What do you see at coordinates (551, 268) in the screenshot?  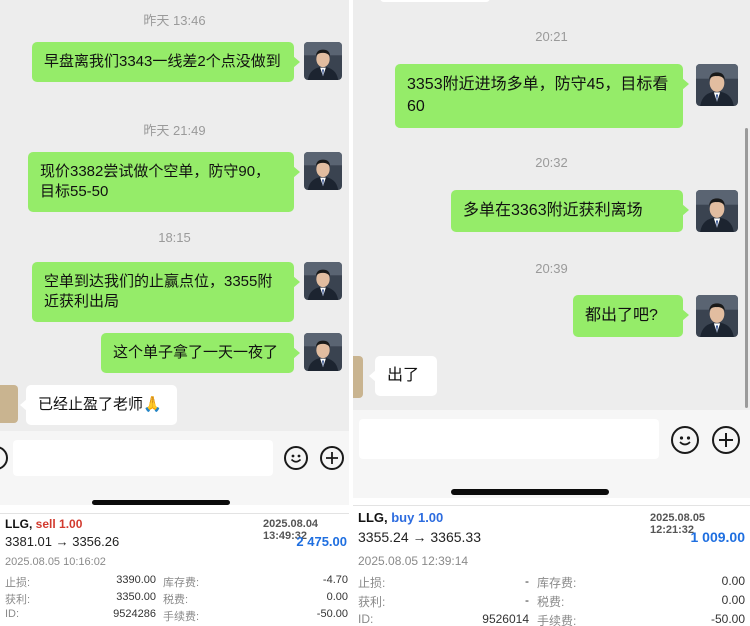 I see `timestamp: 20:39` at bounding box center [551, 268].